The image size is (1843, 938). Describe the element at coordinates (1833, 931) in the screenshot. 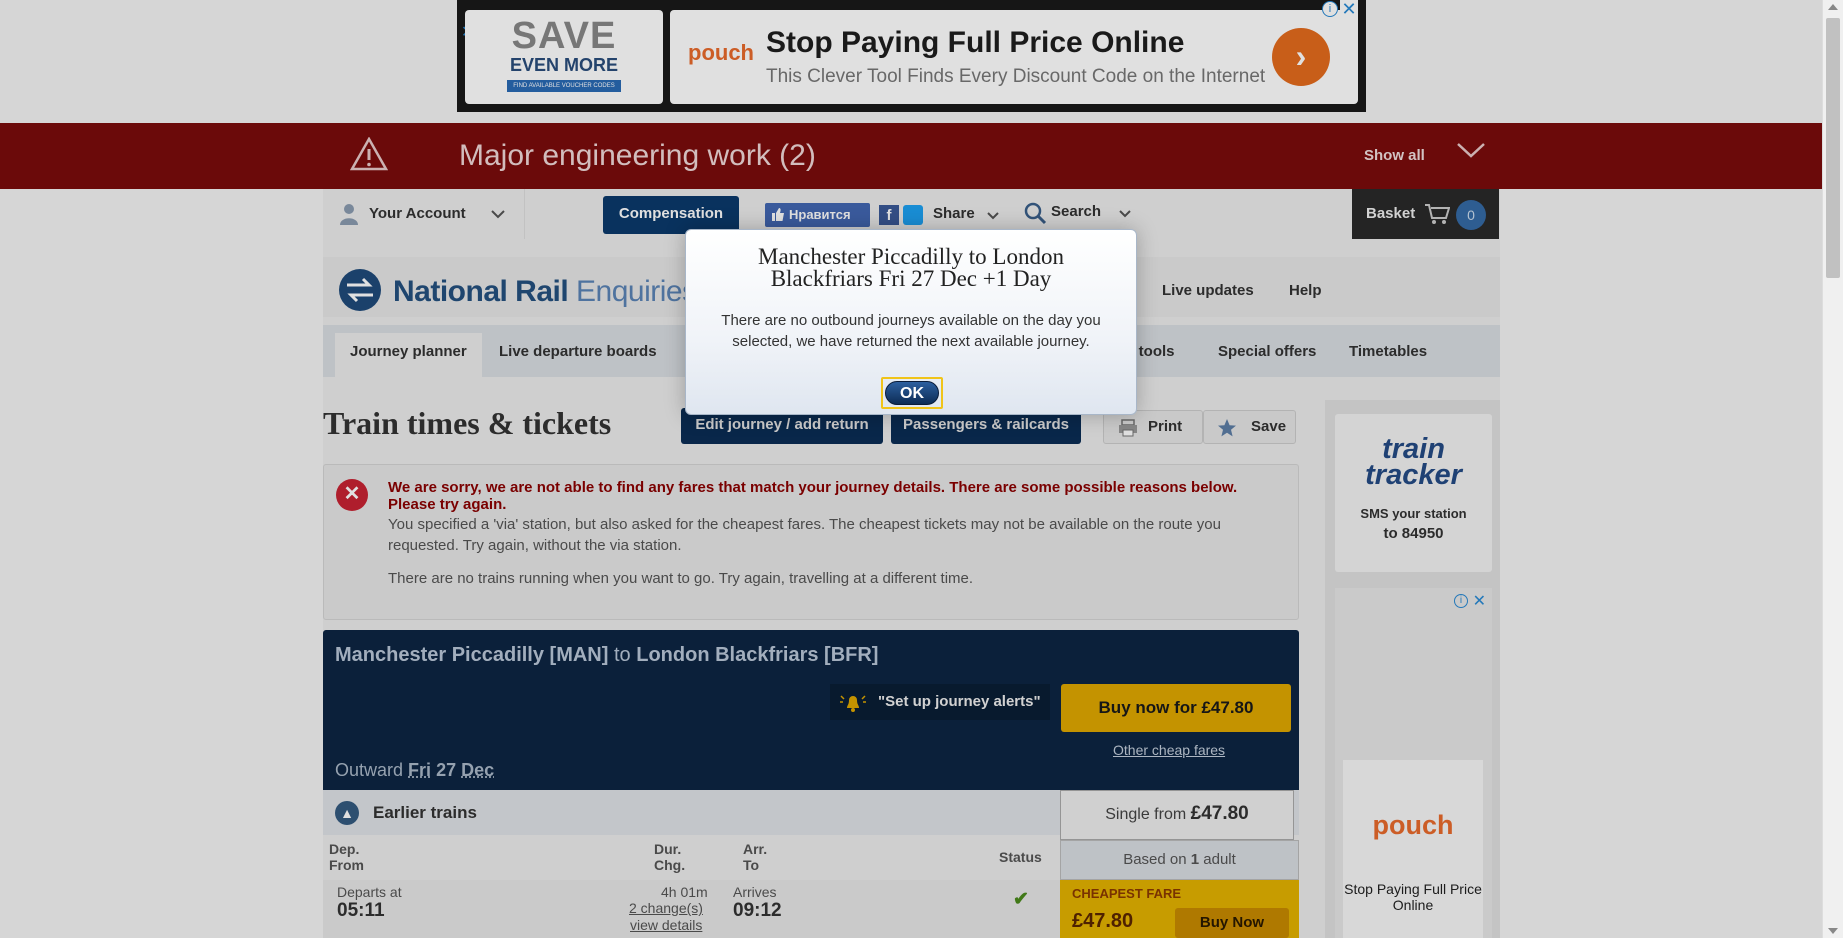

I see `scroll-down-icon` at that location.